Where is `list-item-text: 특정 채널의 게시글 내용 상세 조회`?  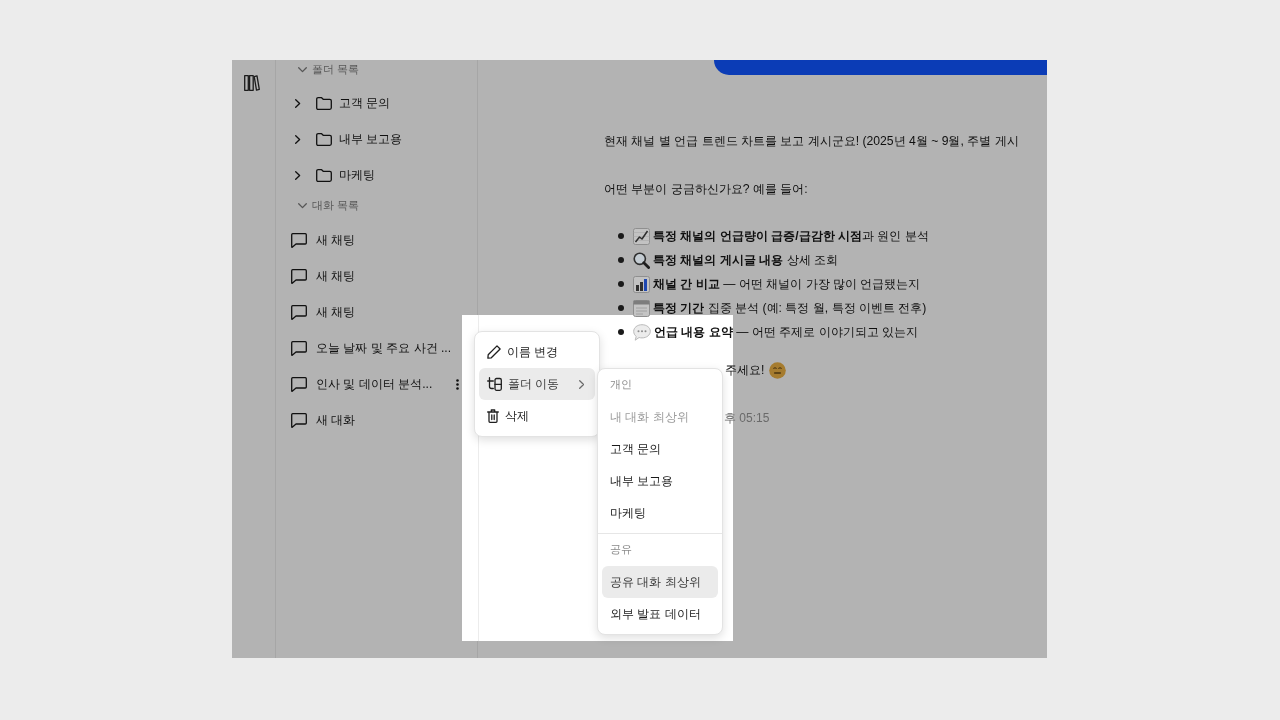
list-item-text: 특정 채널의 게시글 내용 상세 조회 is located at coordinates (745, 260).